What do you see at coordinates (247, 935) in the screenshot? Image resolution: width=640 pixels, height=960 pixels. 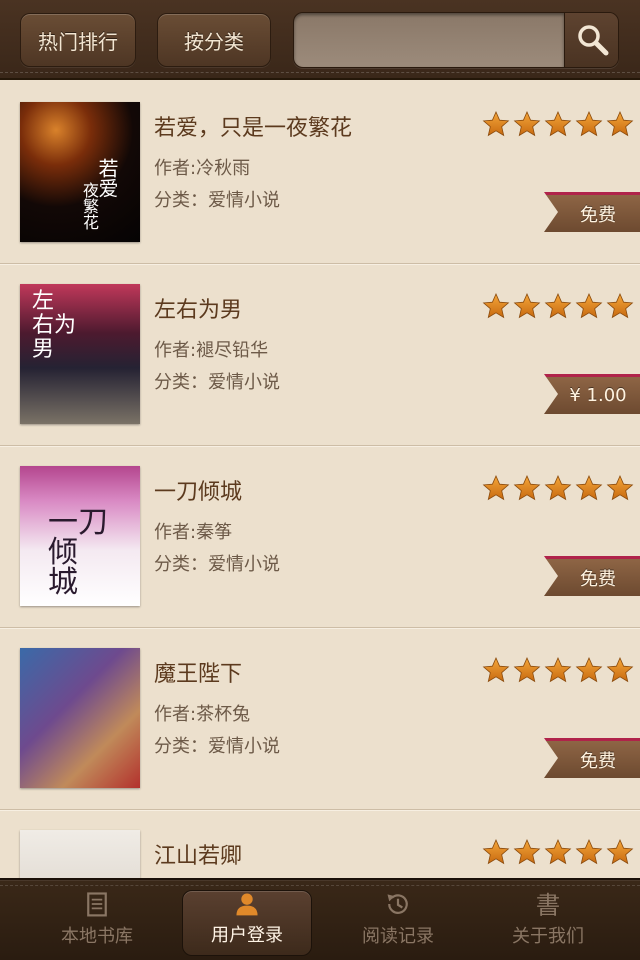 I see `tab-label: 用户登录` at bounding box center [247, 935].